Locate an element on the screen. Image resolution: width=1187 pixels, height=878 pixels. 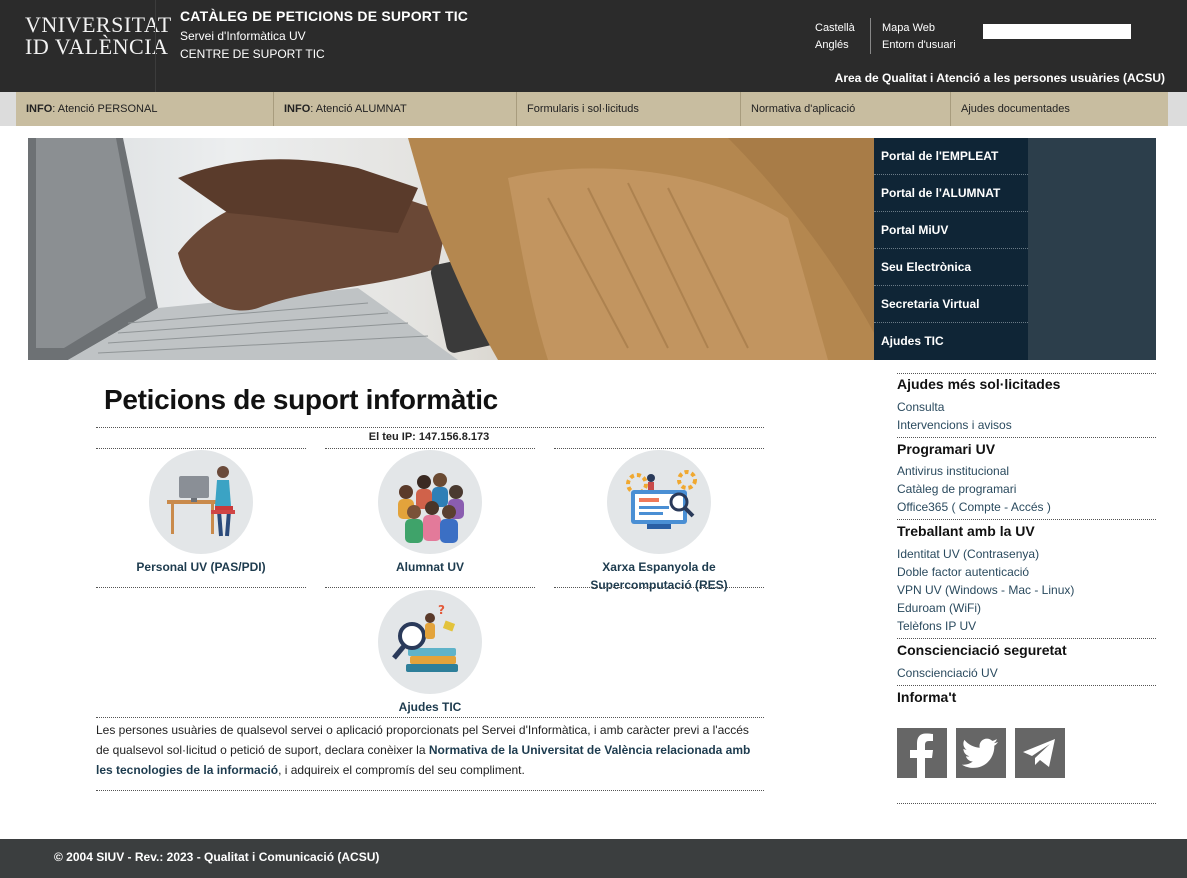
nav-formularis: Formularis i sol·licituds is located at coordinates (629, 109).